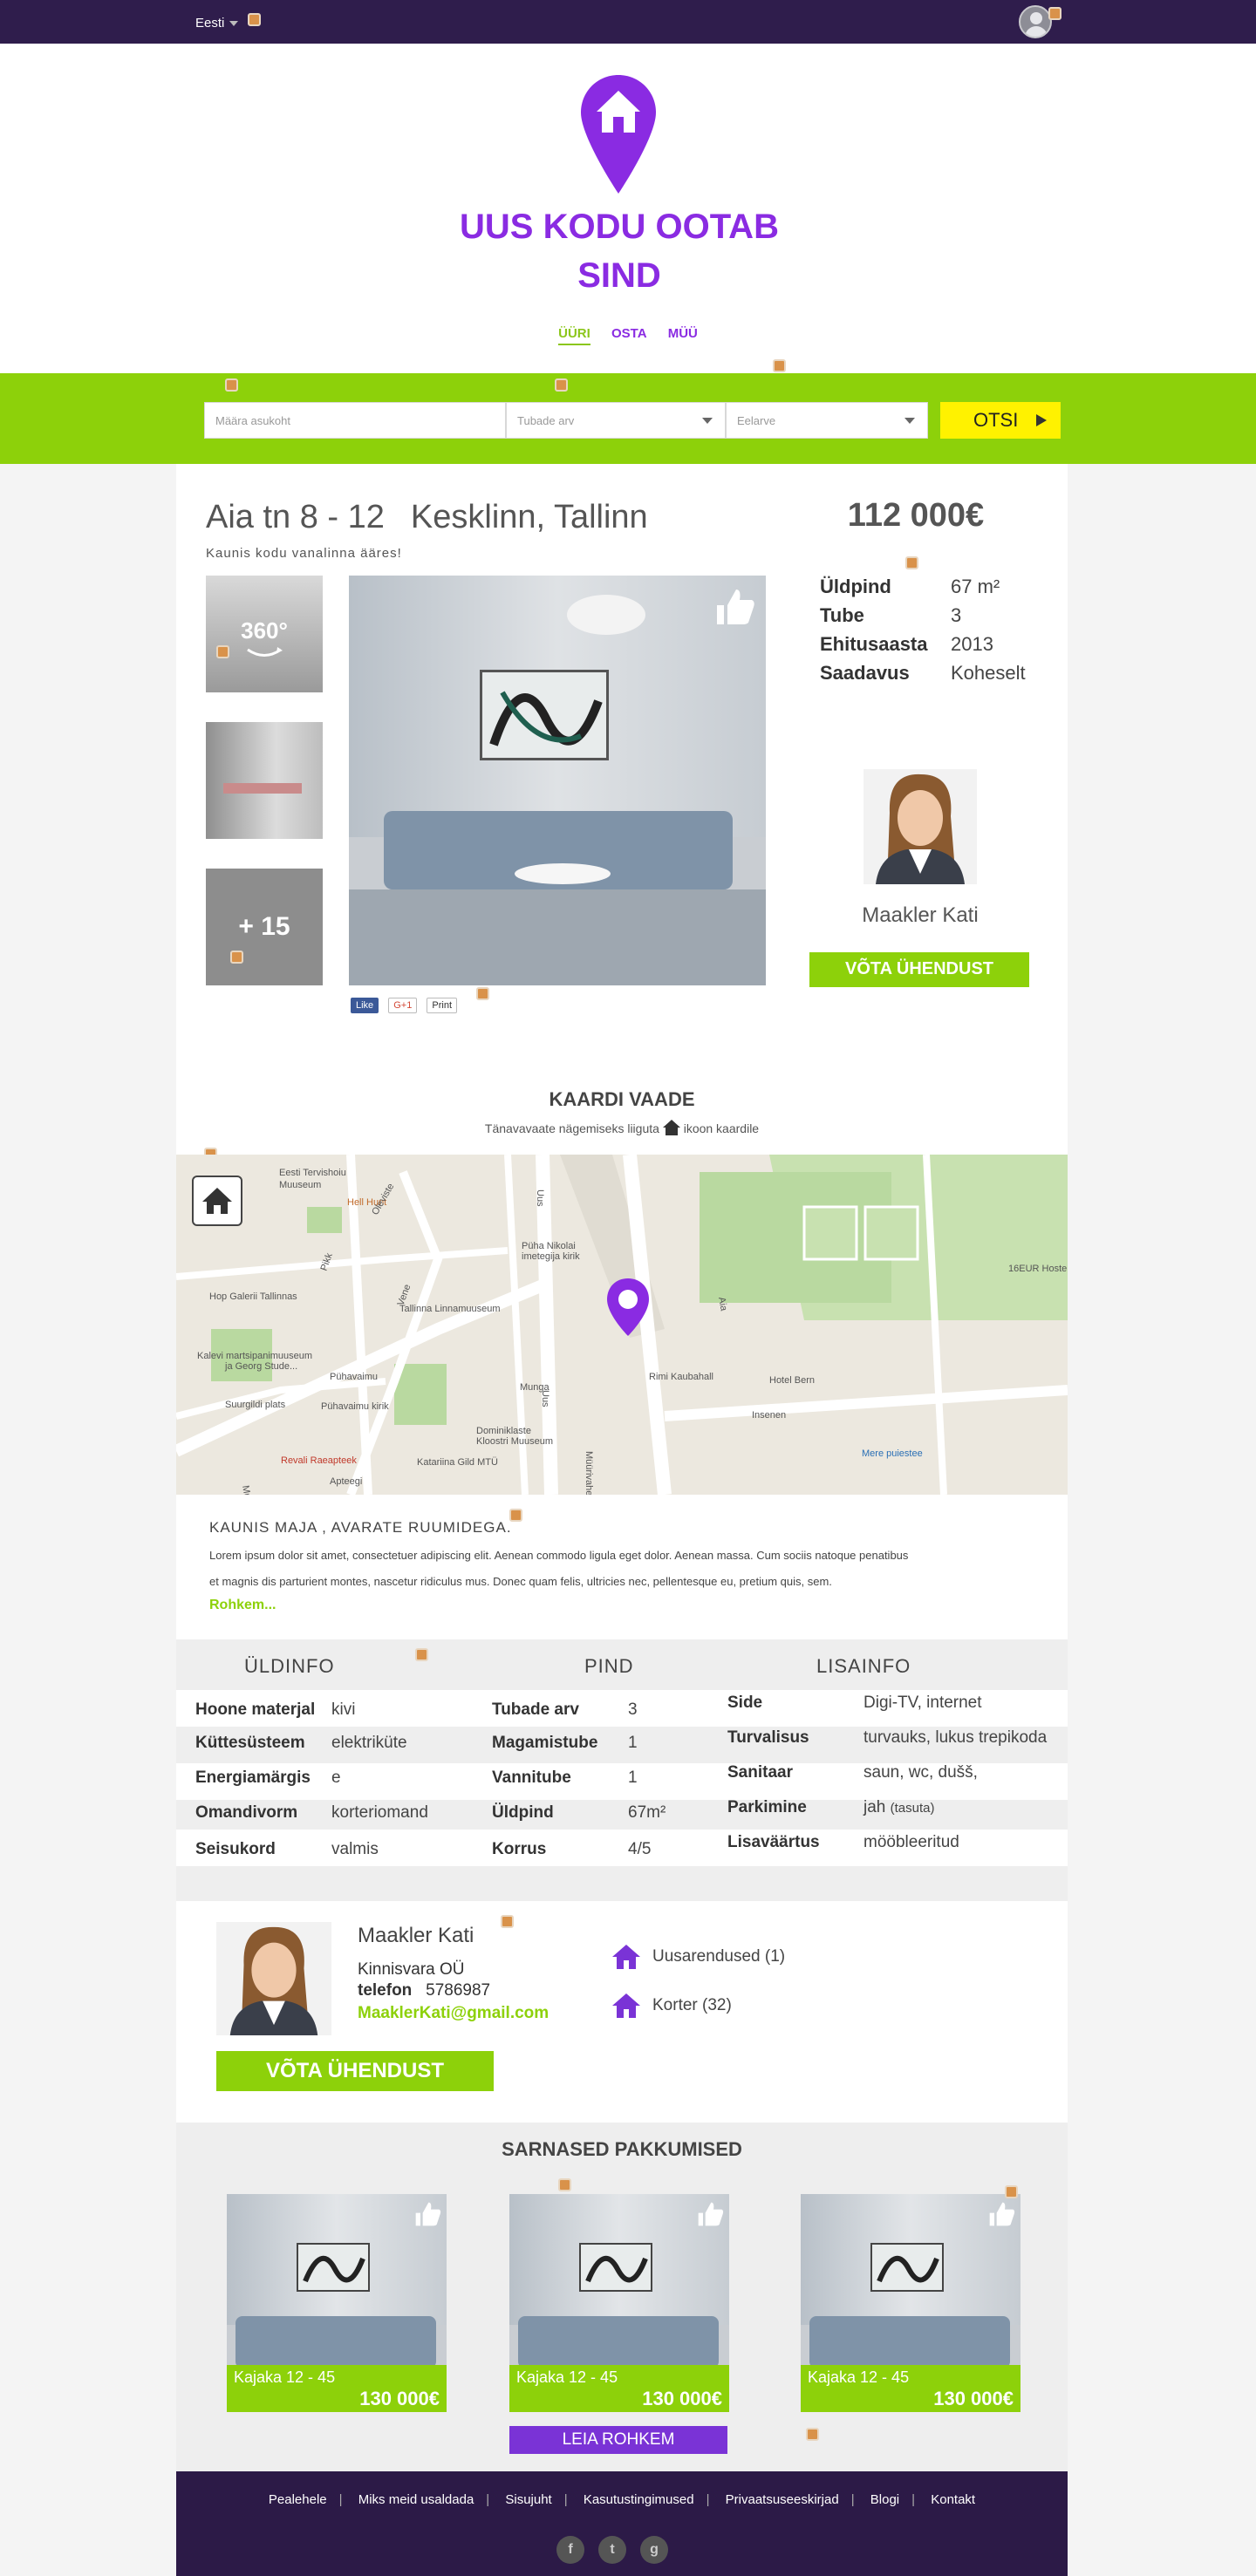 The height and width of the screenshot is (2576, 1256). What do you see at coordinates (264, 634) in the screenshot?
I see `thumb-360: 360°` at bounding box center [264, 634].